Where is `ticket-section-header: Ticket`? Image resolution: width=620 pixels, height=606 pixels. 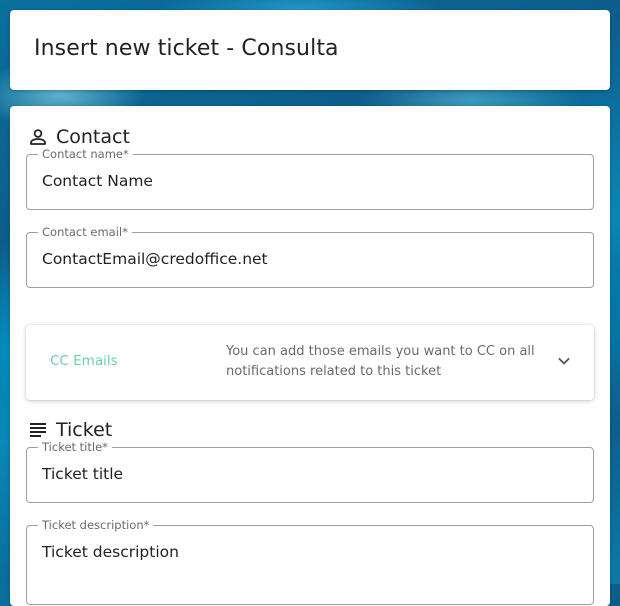
ticket-section-header: Ticket is located at coordinates (70, 430).